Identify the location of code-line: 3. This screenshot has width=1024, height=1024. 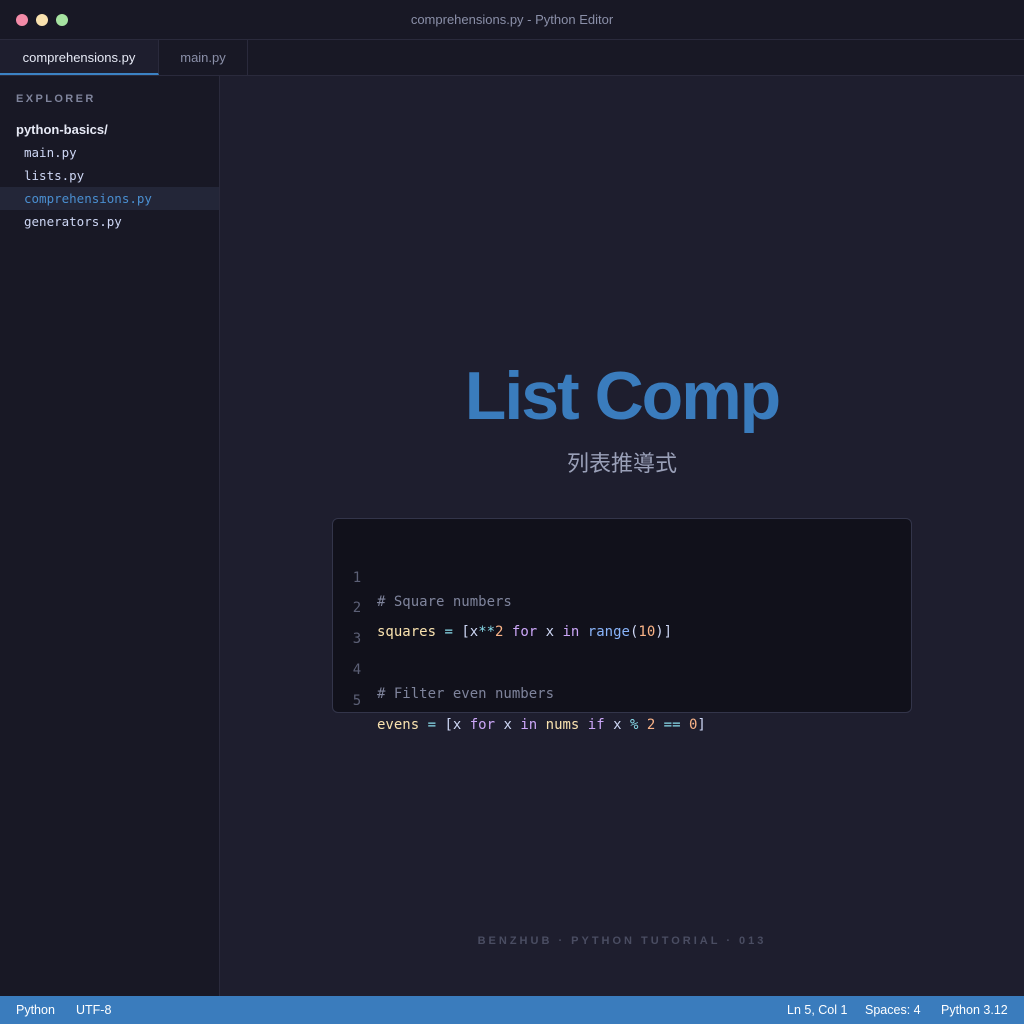
(358, 625).